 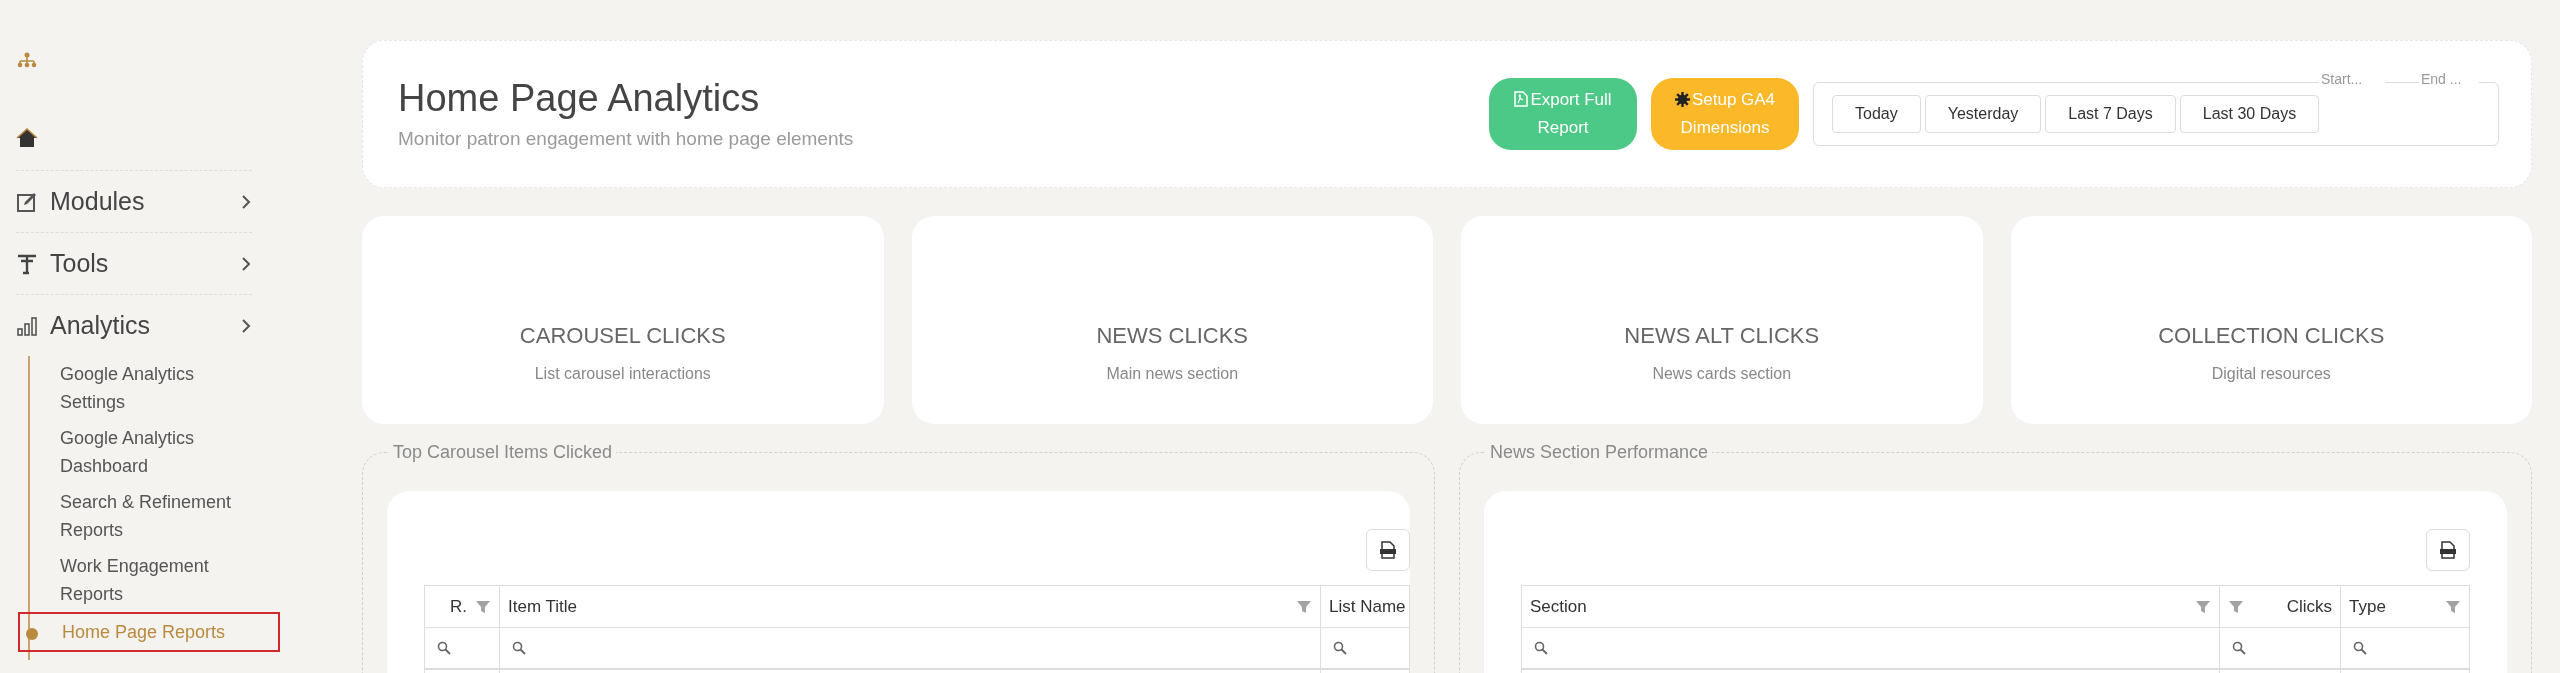 What do you see at coordinates (149, 452) in the screenshot?
I see `submenu-item: Google Analytics Dashboard` at bounding box center [149, 452].